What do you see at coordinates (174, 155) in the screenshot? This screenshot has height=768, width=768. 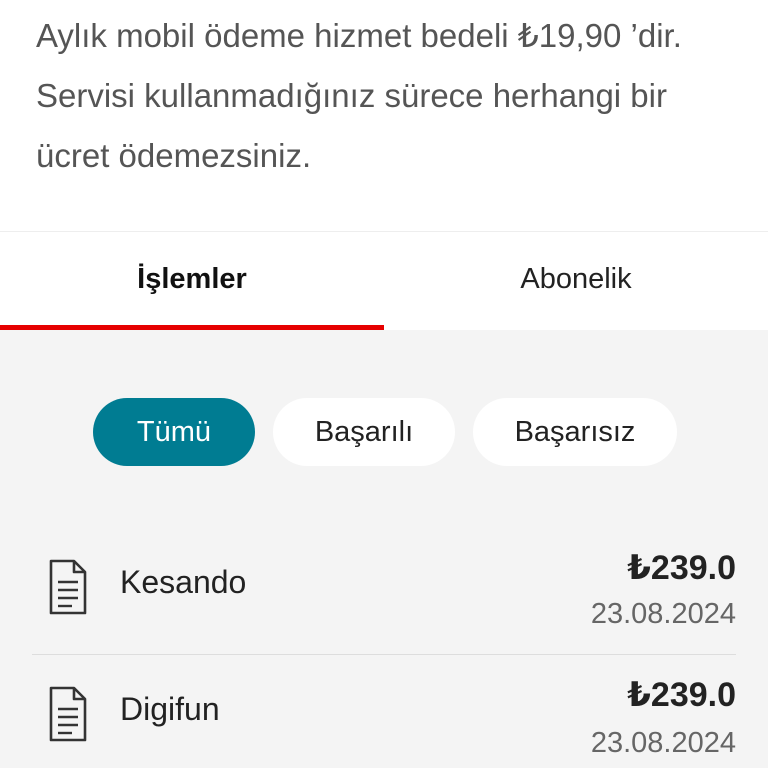 I see `fee-info-line-3: ücret ödemezsiniz.` at bounding box center [174, 155].